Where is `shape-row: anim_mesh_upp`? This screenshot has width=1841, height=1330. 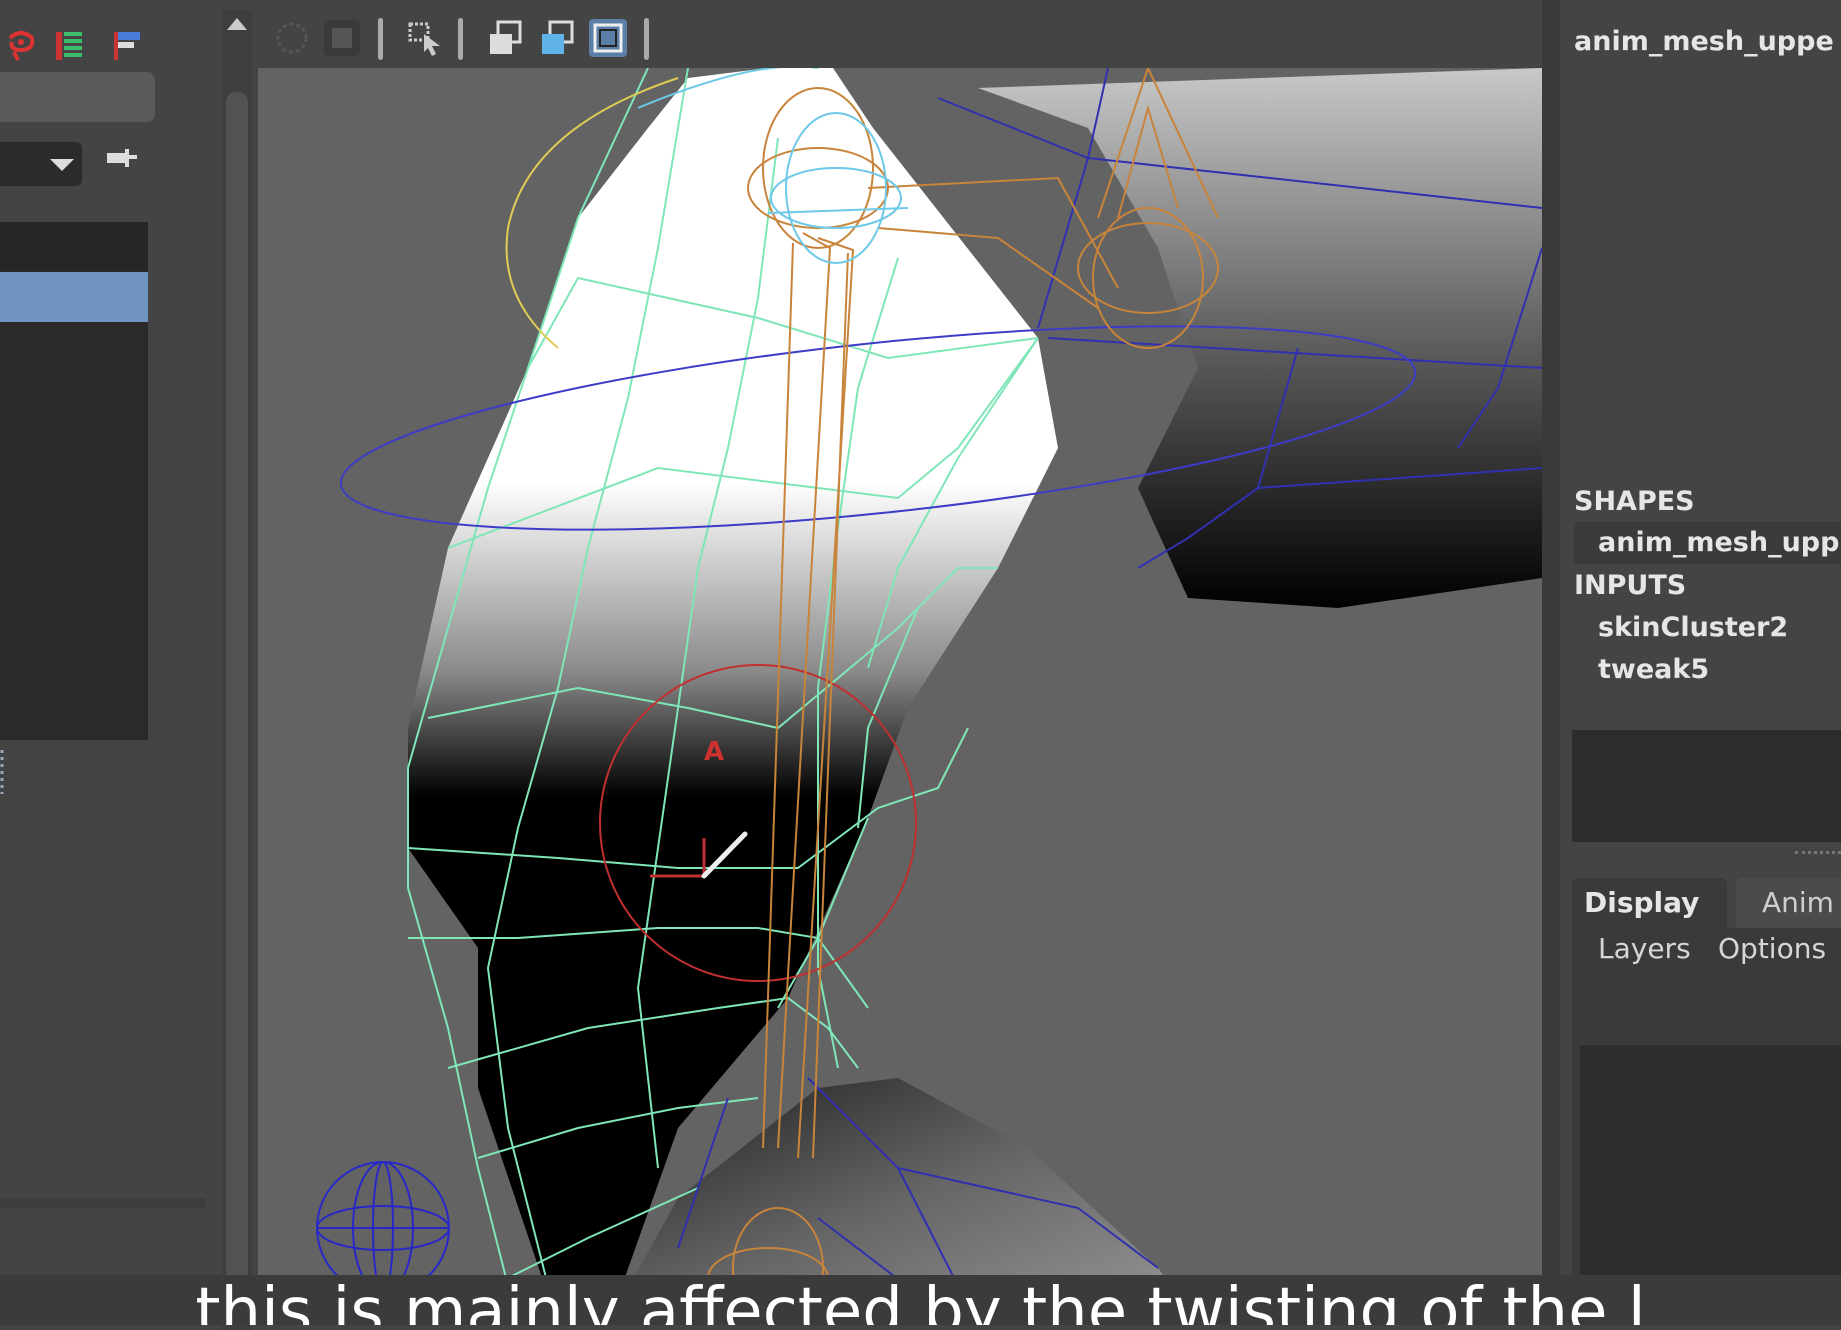 shape-row: anim_mesh_upp is located at coordinates (1707, 543).